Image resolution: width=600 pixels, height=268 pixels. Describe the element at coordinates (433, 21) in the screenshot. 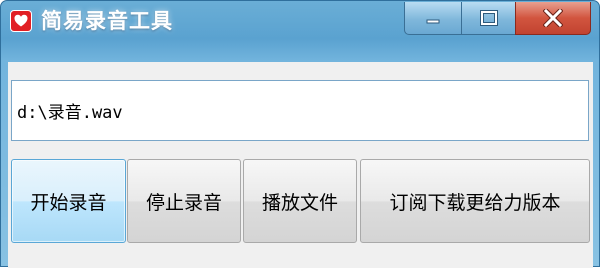

I see `minimize-icon` at that location.